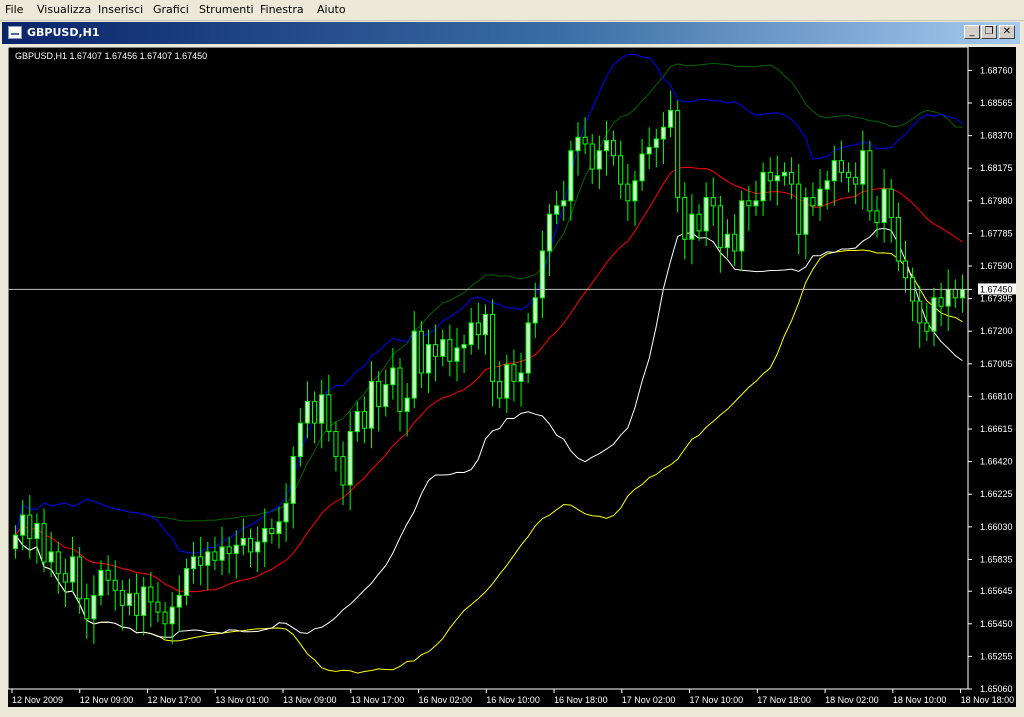 This screenshot has width=1024, height=717. What do you see at coordinates (996, 591) in the screenshot?
I see `y-tick-label: 1.65645` at bounding box center [996, 591].